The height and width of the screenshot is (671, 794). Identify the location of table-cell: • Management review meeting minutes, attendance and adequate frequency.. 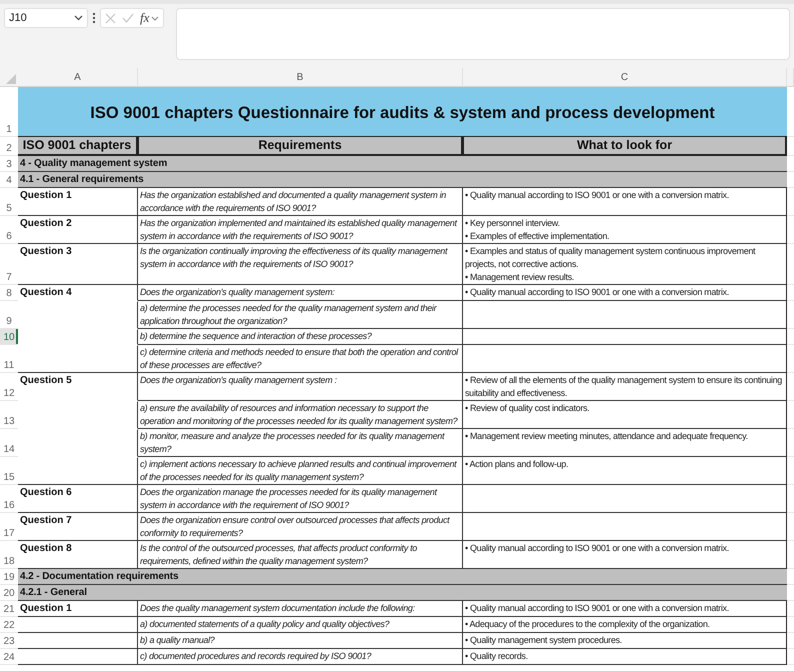
(625, 443).